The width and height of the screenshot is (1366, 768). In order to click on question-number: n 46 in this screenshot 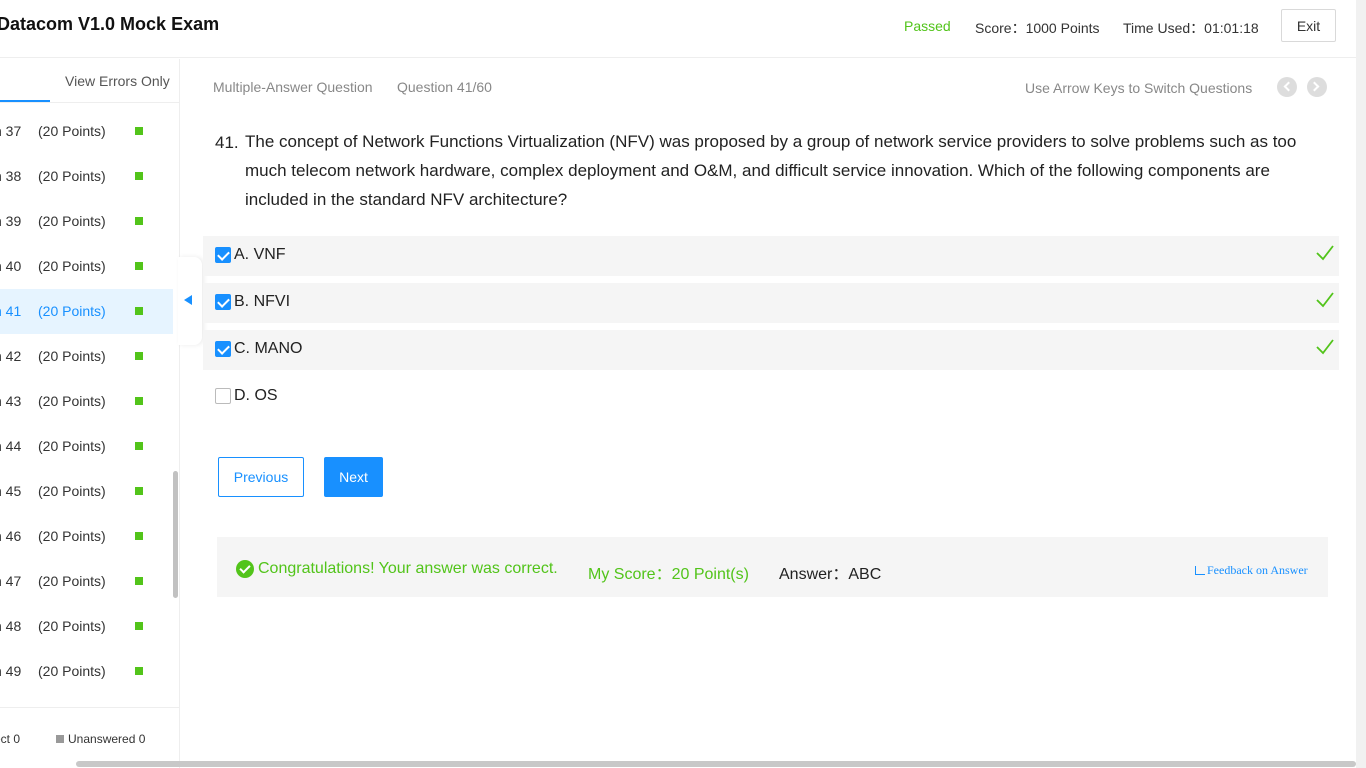, I will do `click(11, 536)`.